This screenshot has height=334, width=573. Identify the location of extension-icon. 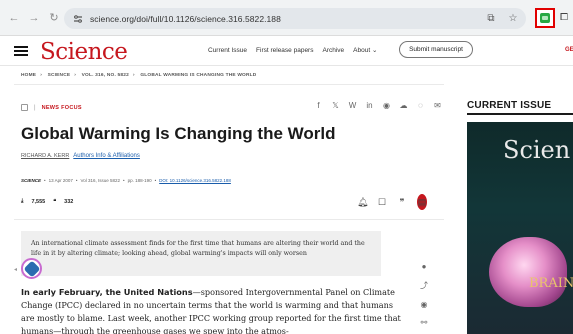
(545, 18).